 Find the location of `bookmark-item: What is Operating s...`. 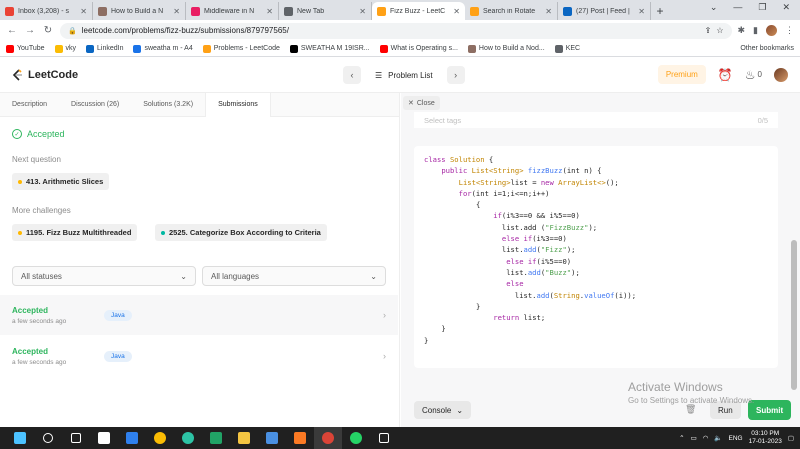

bookmark-item: What is Operating s... is located at coordinates (418, 48).